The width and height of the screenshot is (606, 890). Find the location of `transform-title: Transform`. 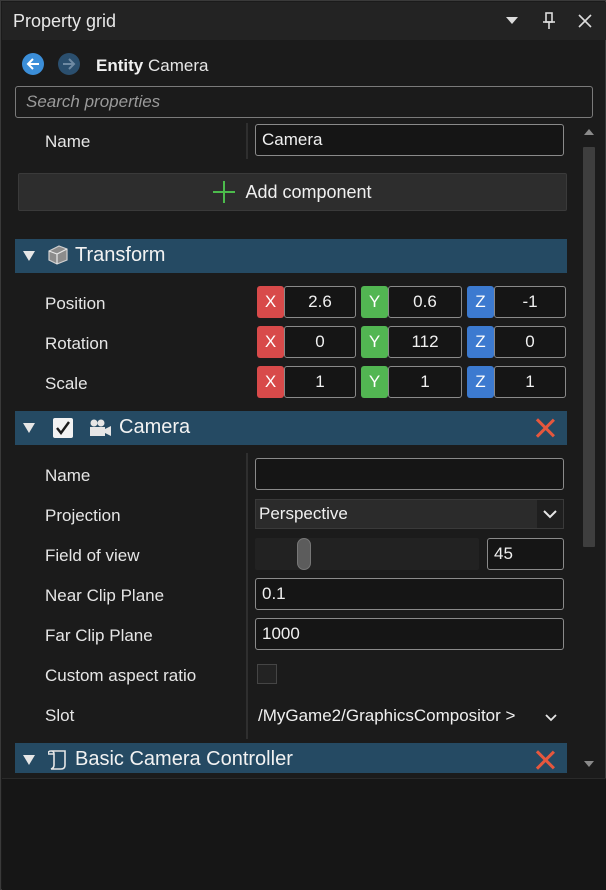

transform-title: Transform is located at coordinates (120, 255).